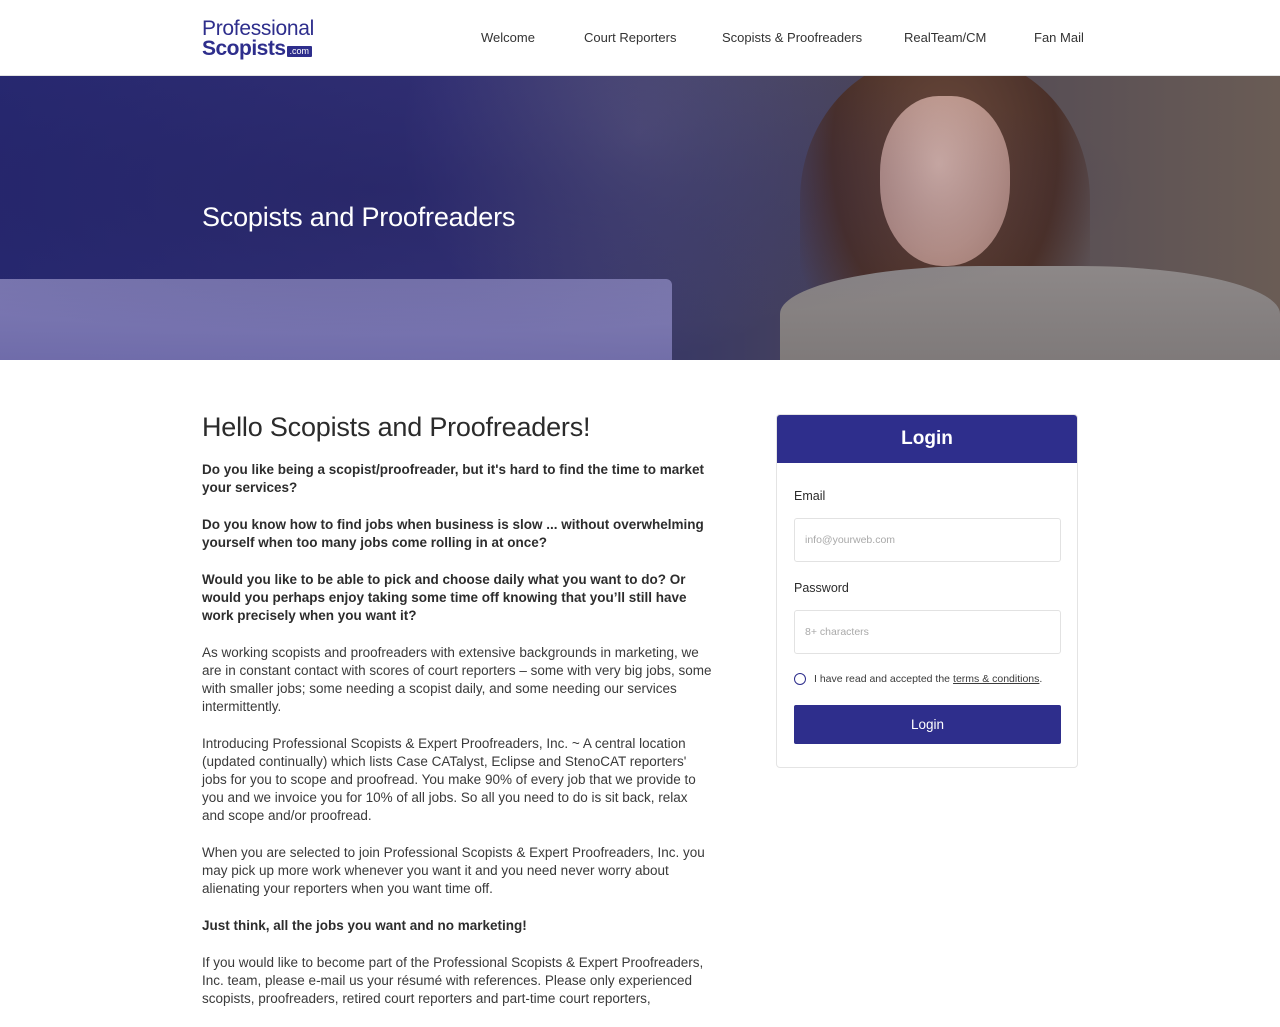 This screenshot has width=1280, height=1027. What do you see at coordinates (821, 588) in the screenshot?
I see `password-label: Password` at bounding box center [821, 588].